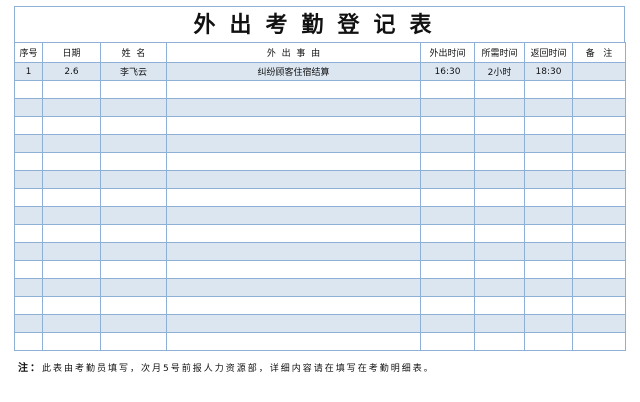  What do you see at coordinates (548, 71) in the screenshot?
I see `cell-return-time: 18:30` at bounding box center [548, 71].